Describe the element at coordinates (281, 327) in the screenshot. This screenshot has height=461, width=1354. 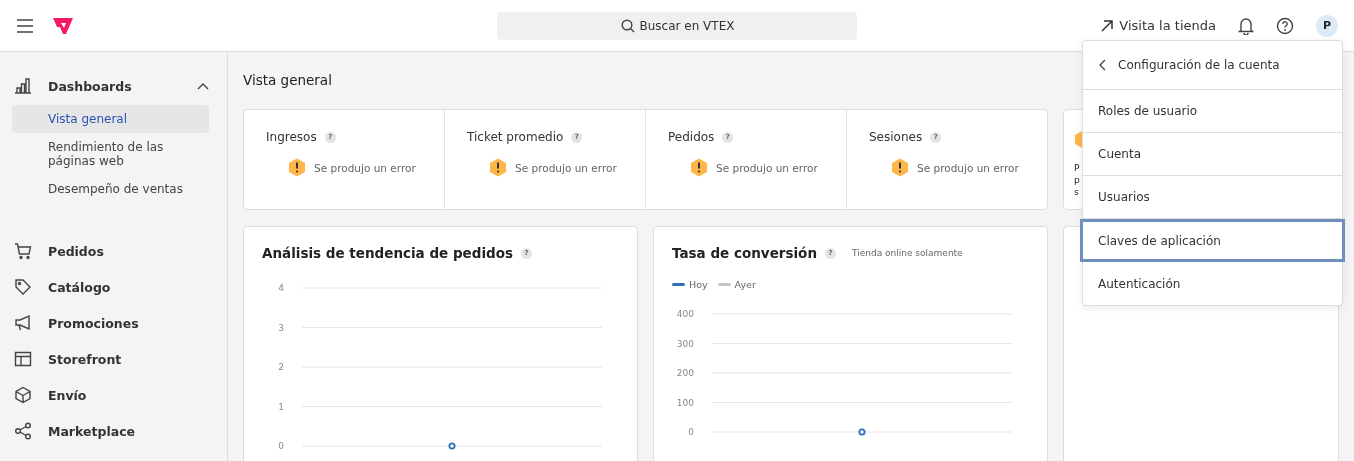
I see `axis-tick: 3` at that location.